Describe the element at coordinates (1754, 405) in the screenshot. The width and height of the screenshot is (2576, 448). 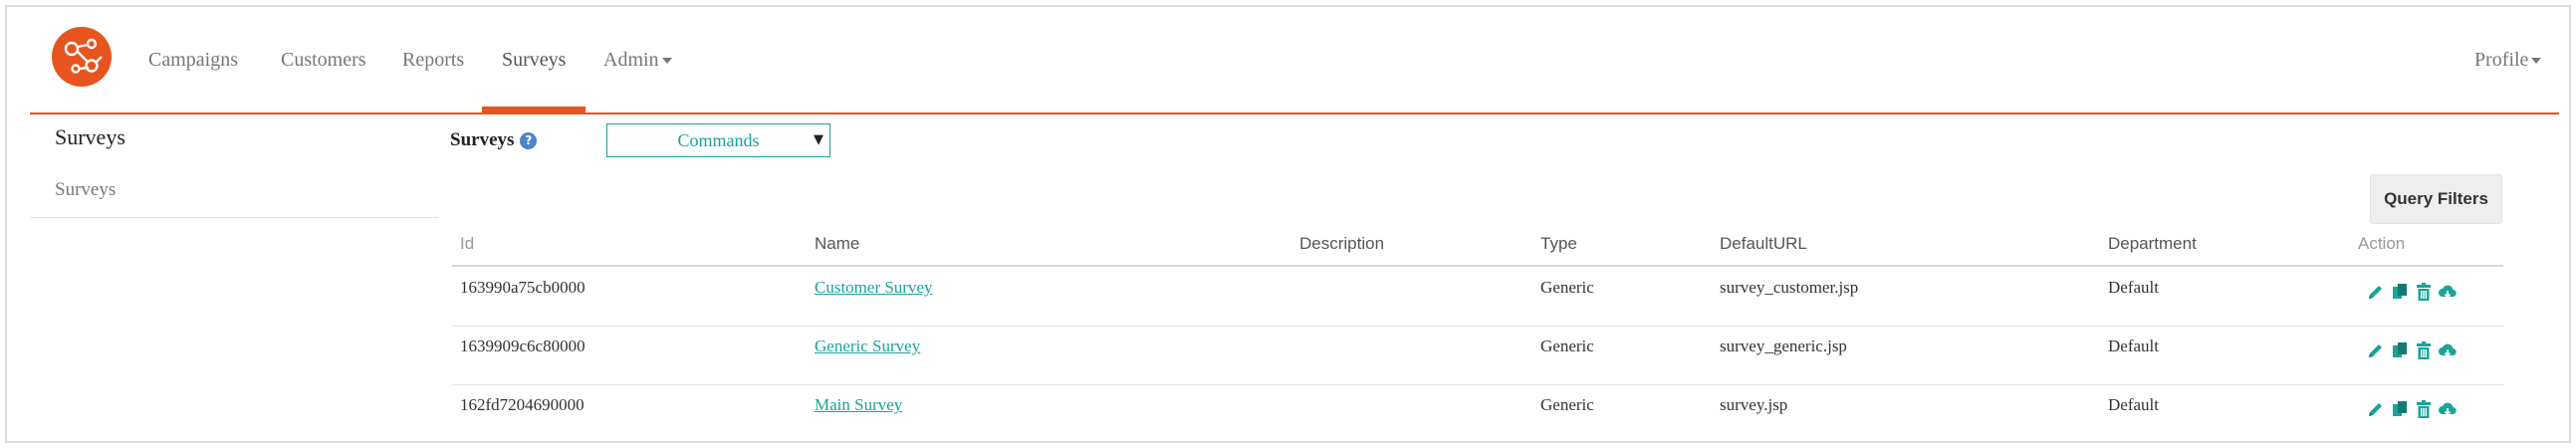
I see `cell-defaulturl: survey.jsp` at that location.